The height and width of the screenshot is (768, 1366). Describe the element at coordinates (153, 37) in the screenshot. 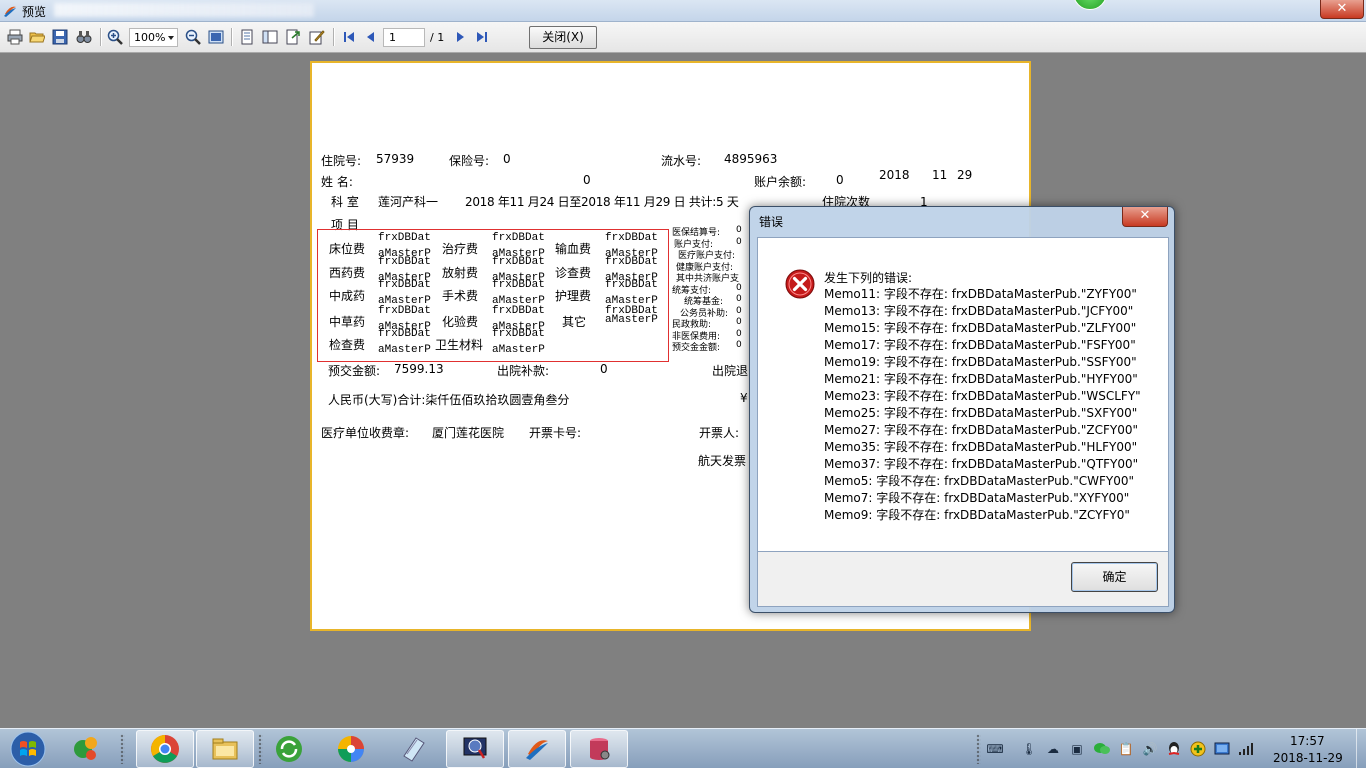

I see `zoom-select: 100%` at that location.